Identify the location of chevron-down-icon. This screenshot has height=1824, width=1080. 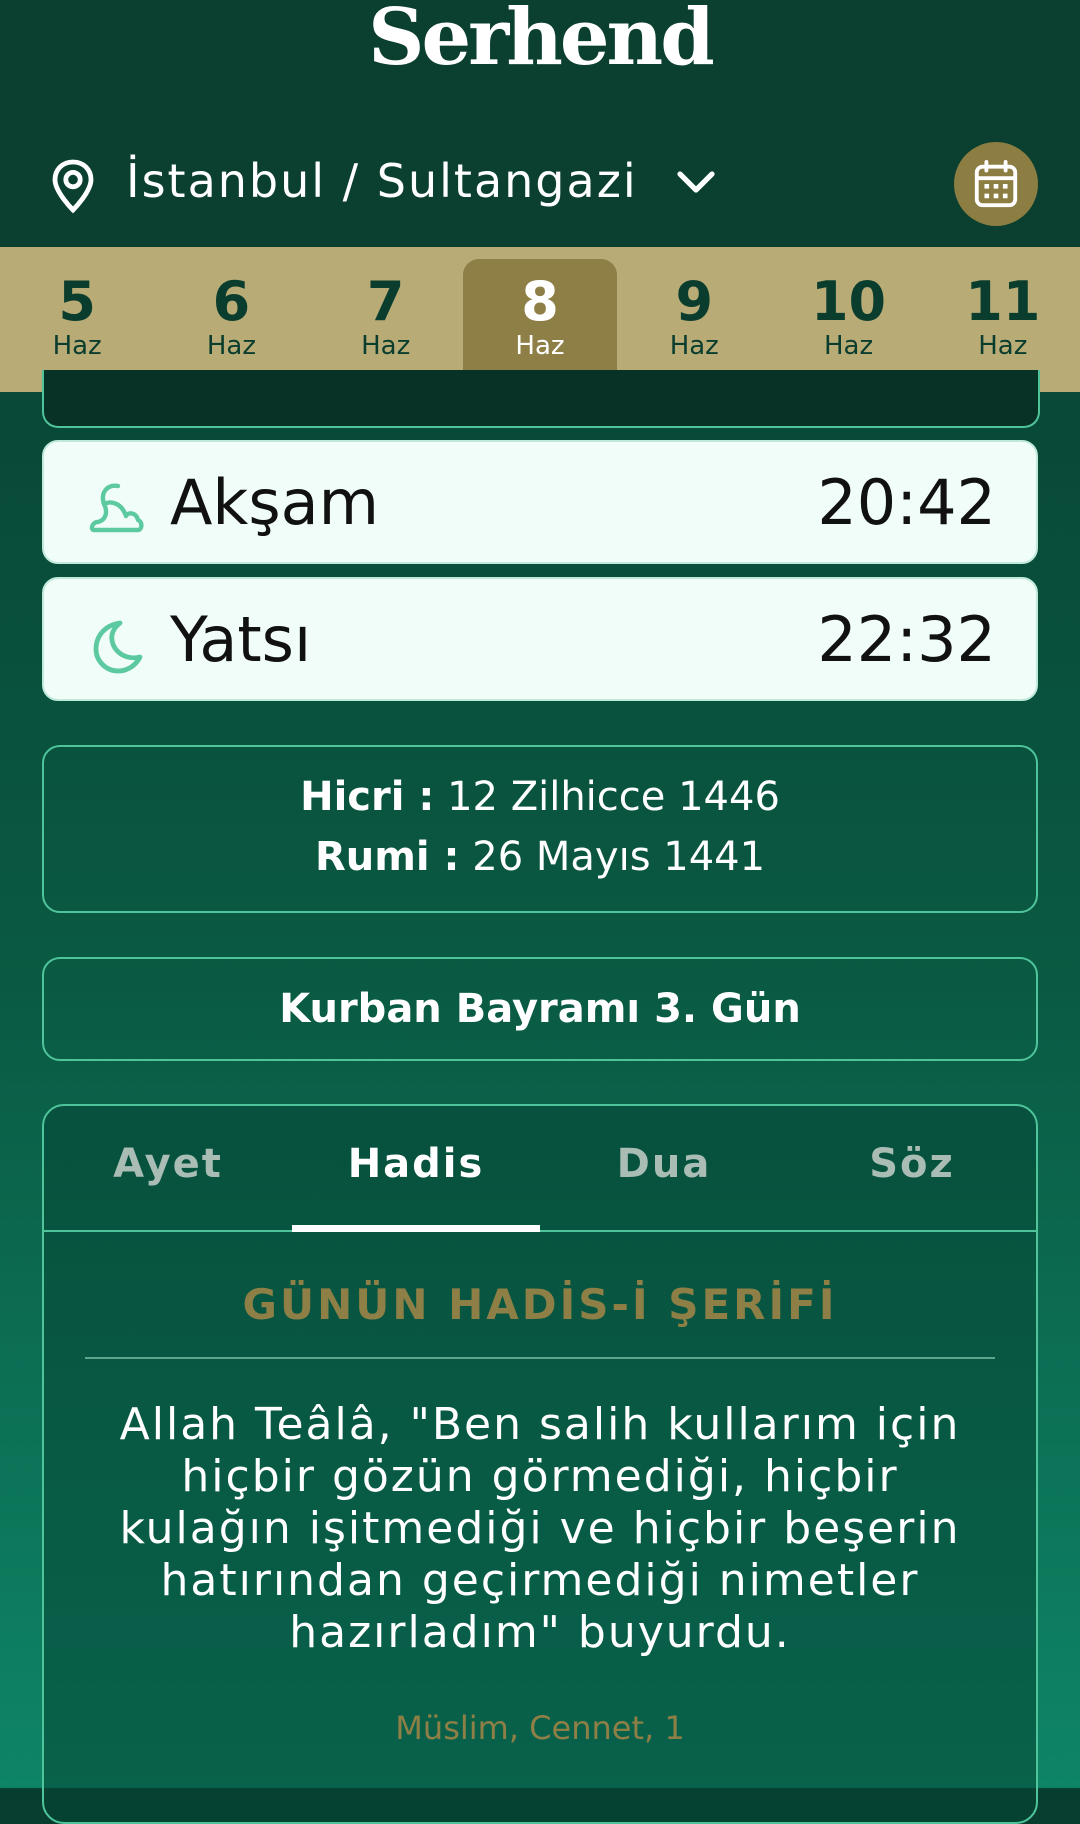
(696, 182).